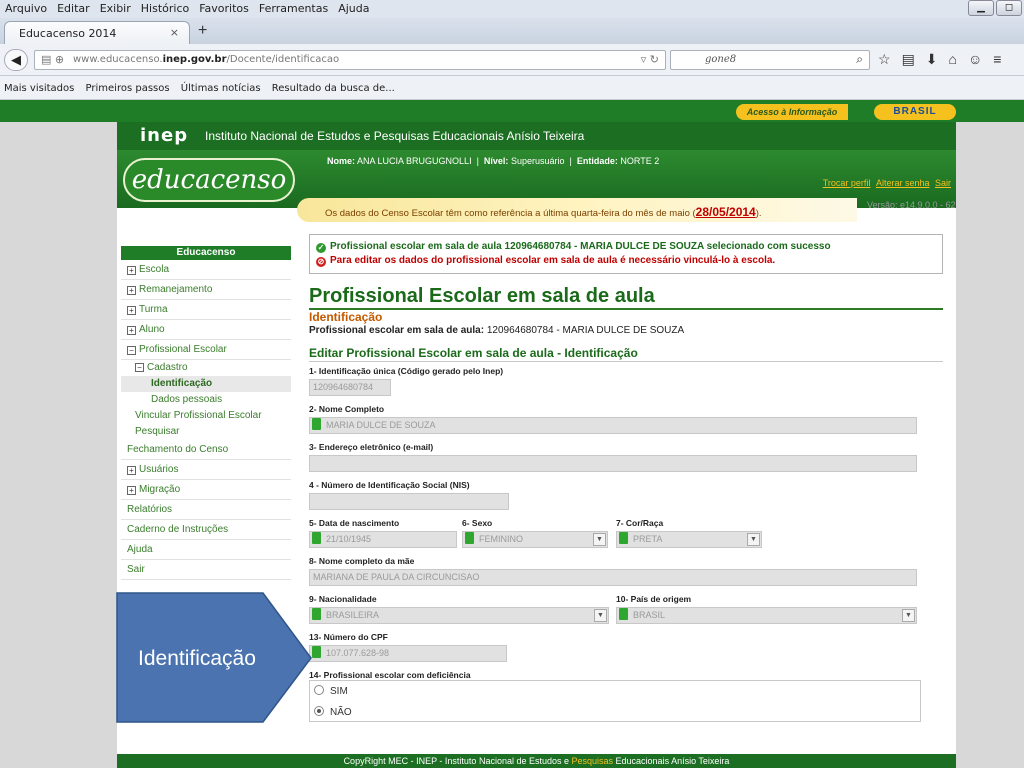 This screenshot has height=768, width=1024. I want to click on sair-link: Sair, so click(943, 183).